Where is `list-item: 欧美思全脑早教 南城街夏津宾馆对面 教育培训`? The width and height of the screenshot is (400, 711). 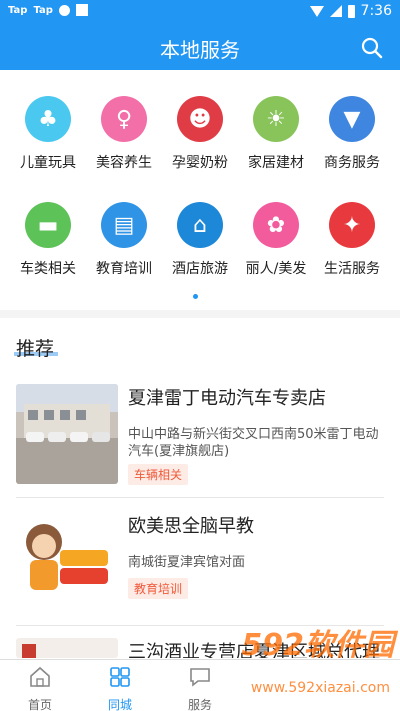 list-item: 欧美思全脑早教 南城街夏津宾馆对面 教育培训 is located at coordinates (200, 562).